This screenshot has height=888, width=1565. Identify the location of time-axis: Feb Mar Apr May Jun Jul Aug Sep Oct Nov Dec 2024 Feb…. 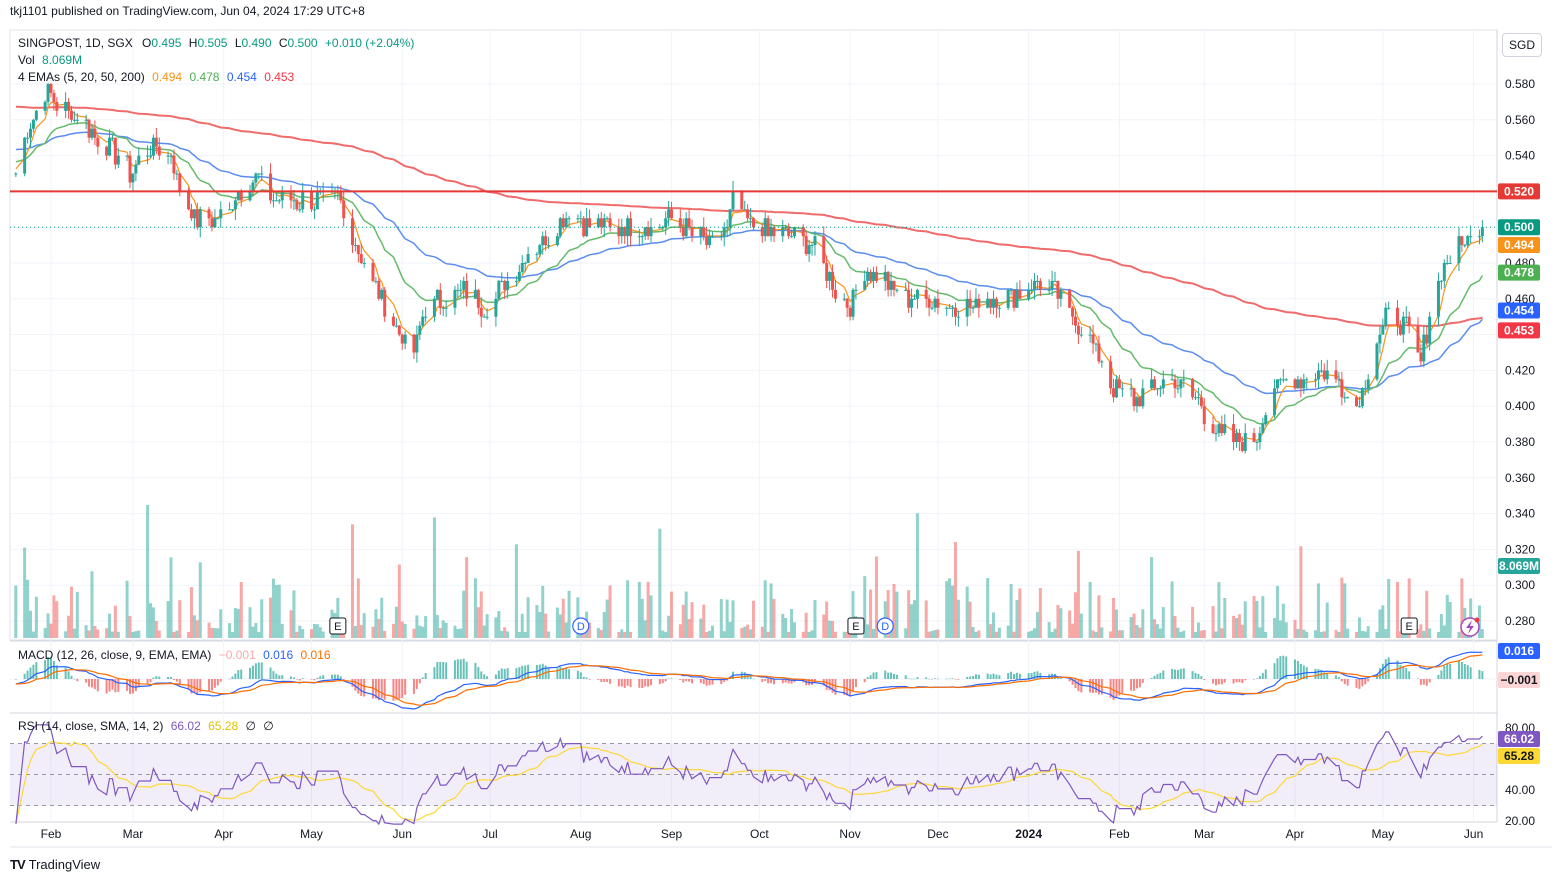
(762, 834).